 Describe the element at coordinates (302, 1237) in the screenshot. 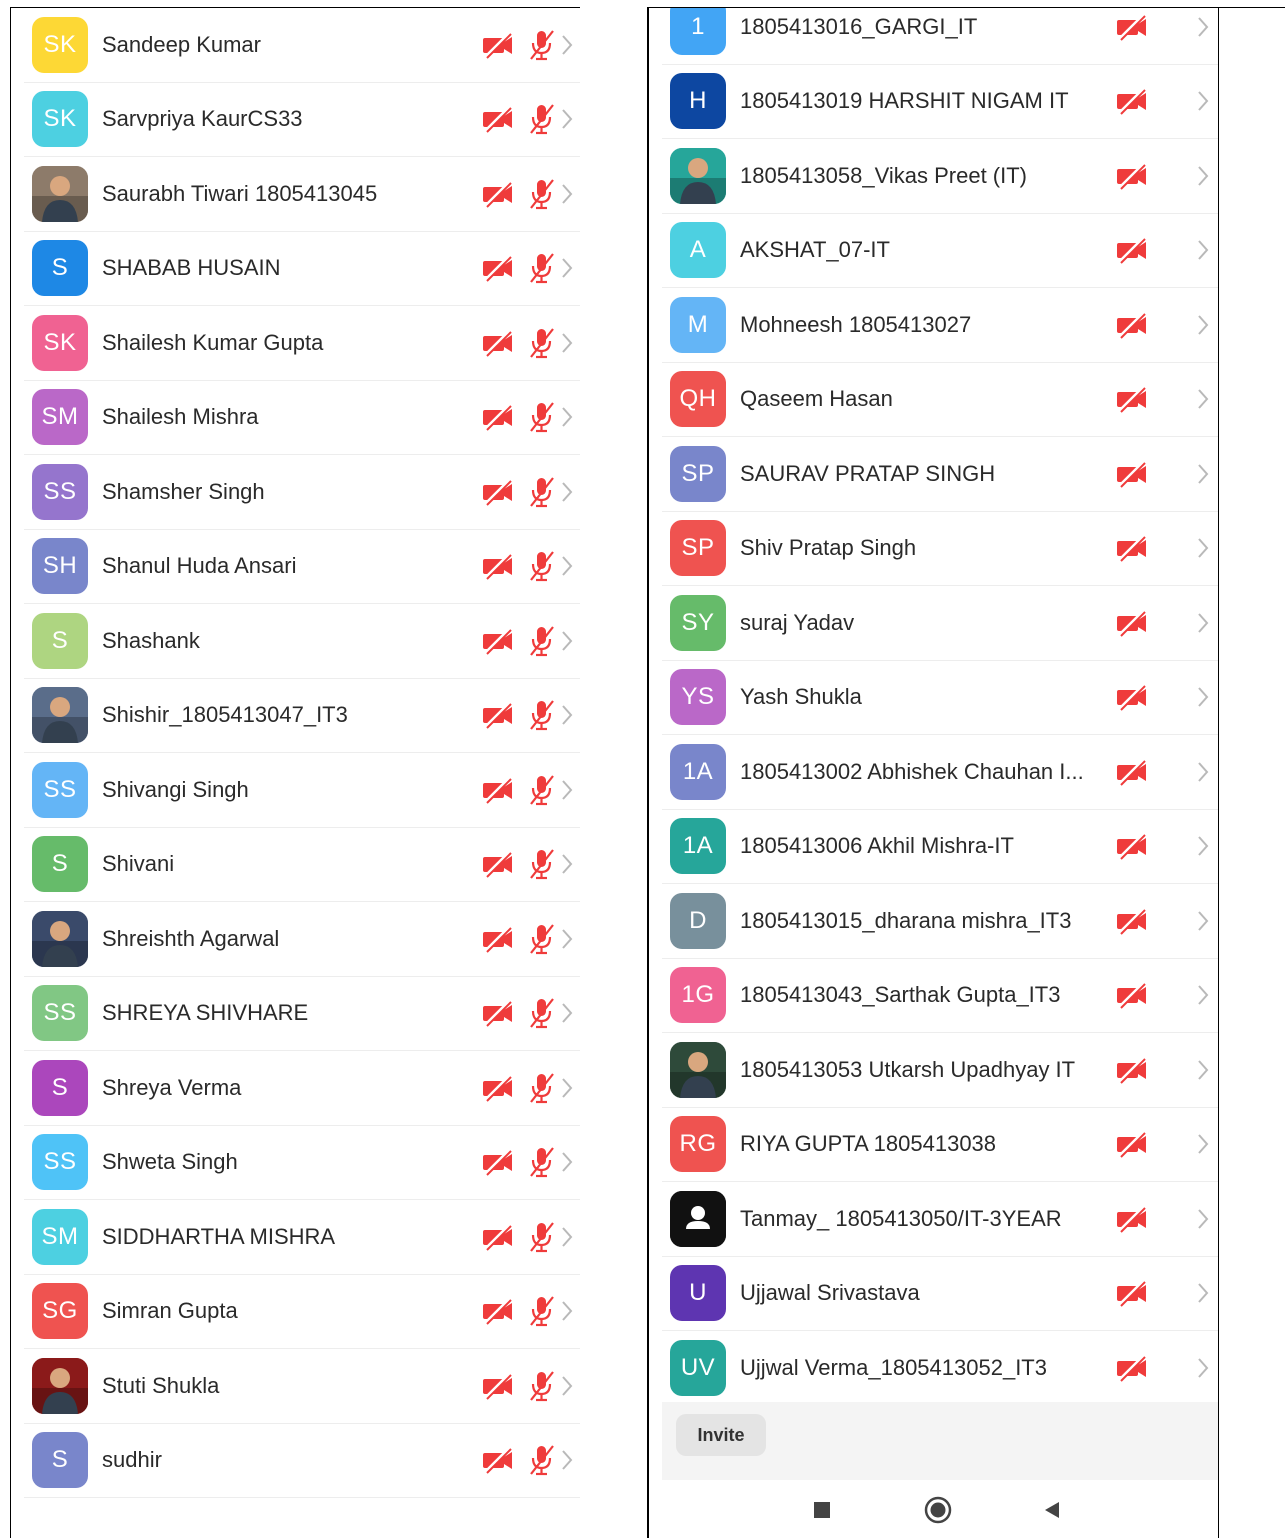

I see `participant-row: SM SIDDHARTHA MISHRA` at that location.